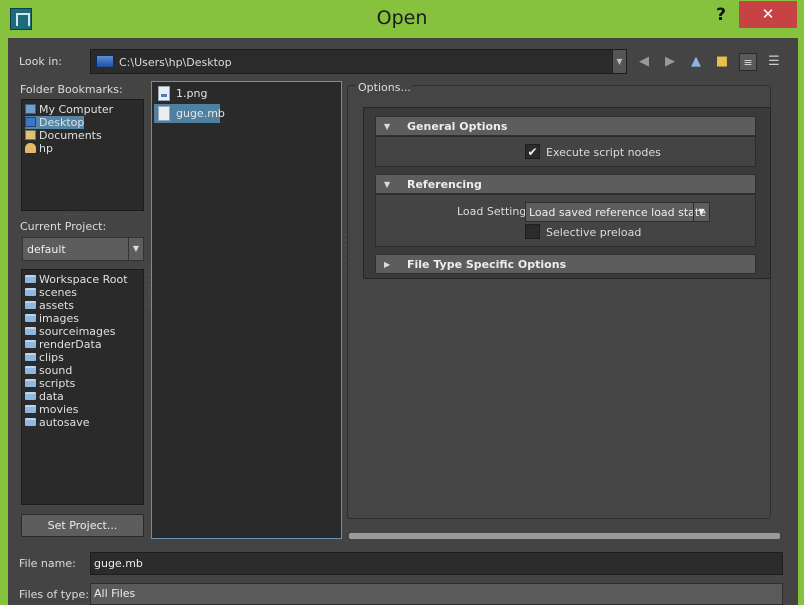  What do you see at coordinates (565, 126) in the screenshot?
I see `general-options-header: ▼ General Options` at bounding box center [565, 126].